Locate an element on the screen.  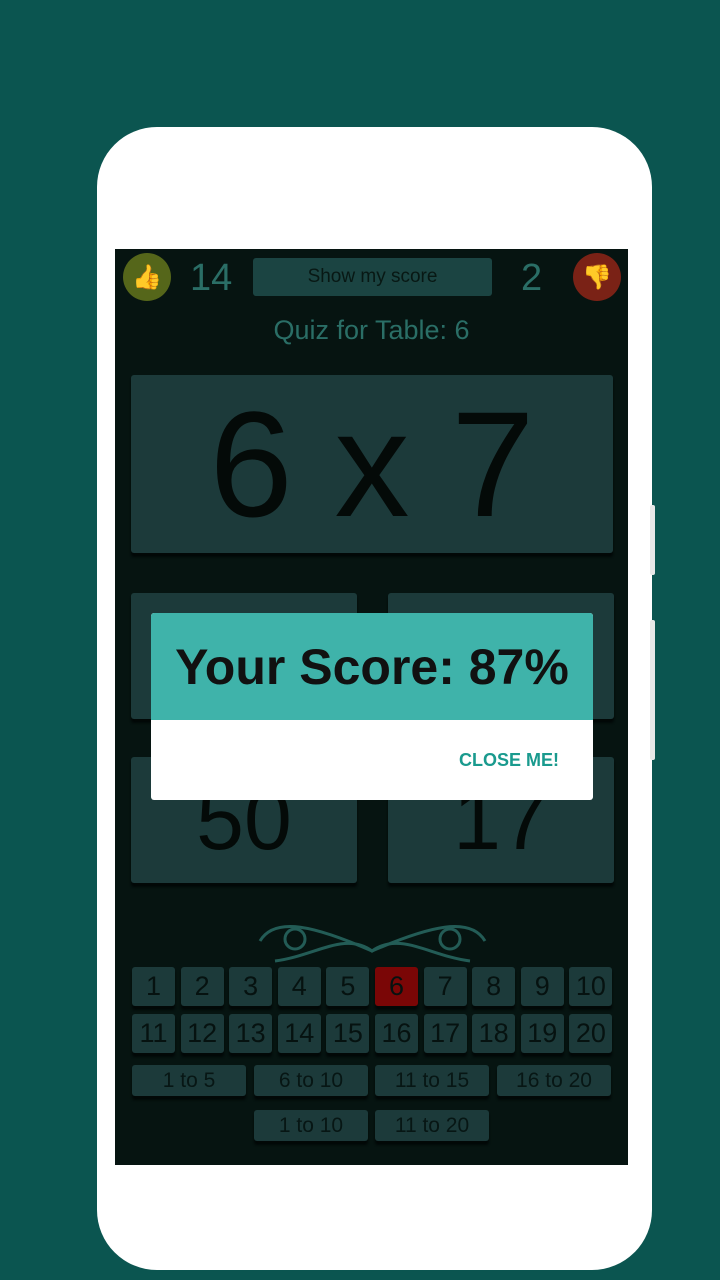
table-button-3: 3 is located at coordinates (251, 986).